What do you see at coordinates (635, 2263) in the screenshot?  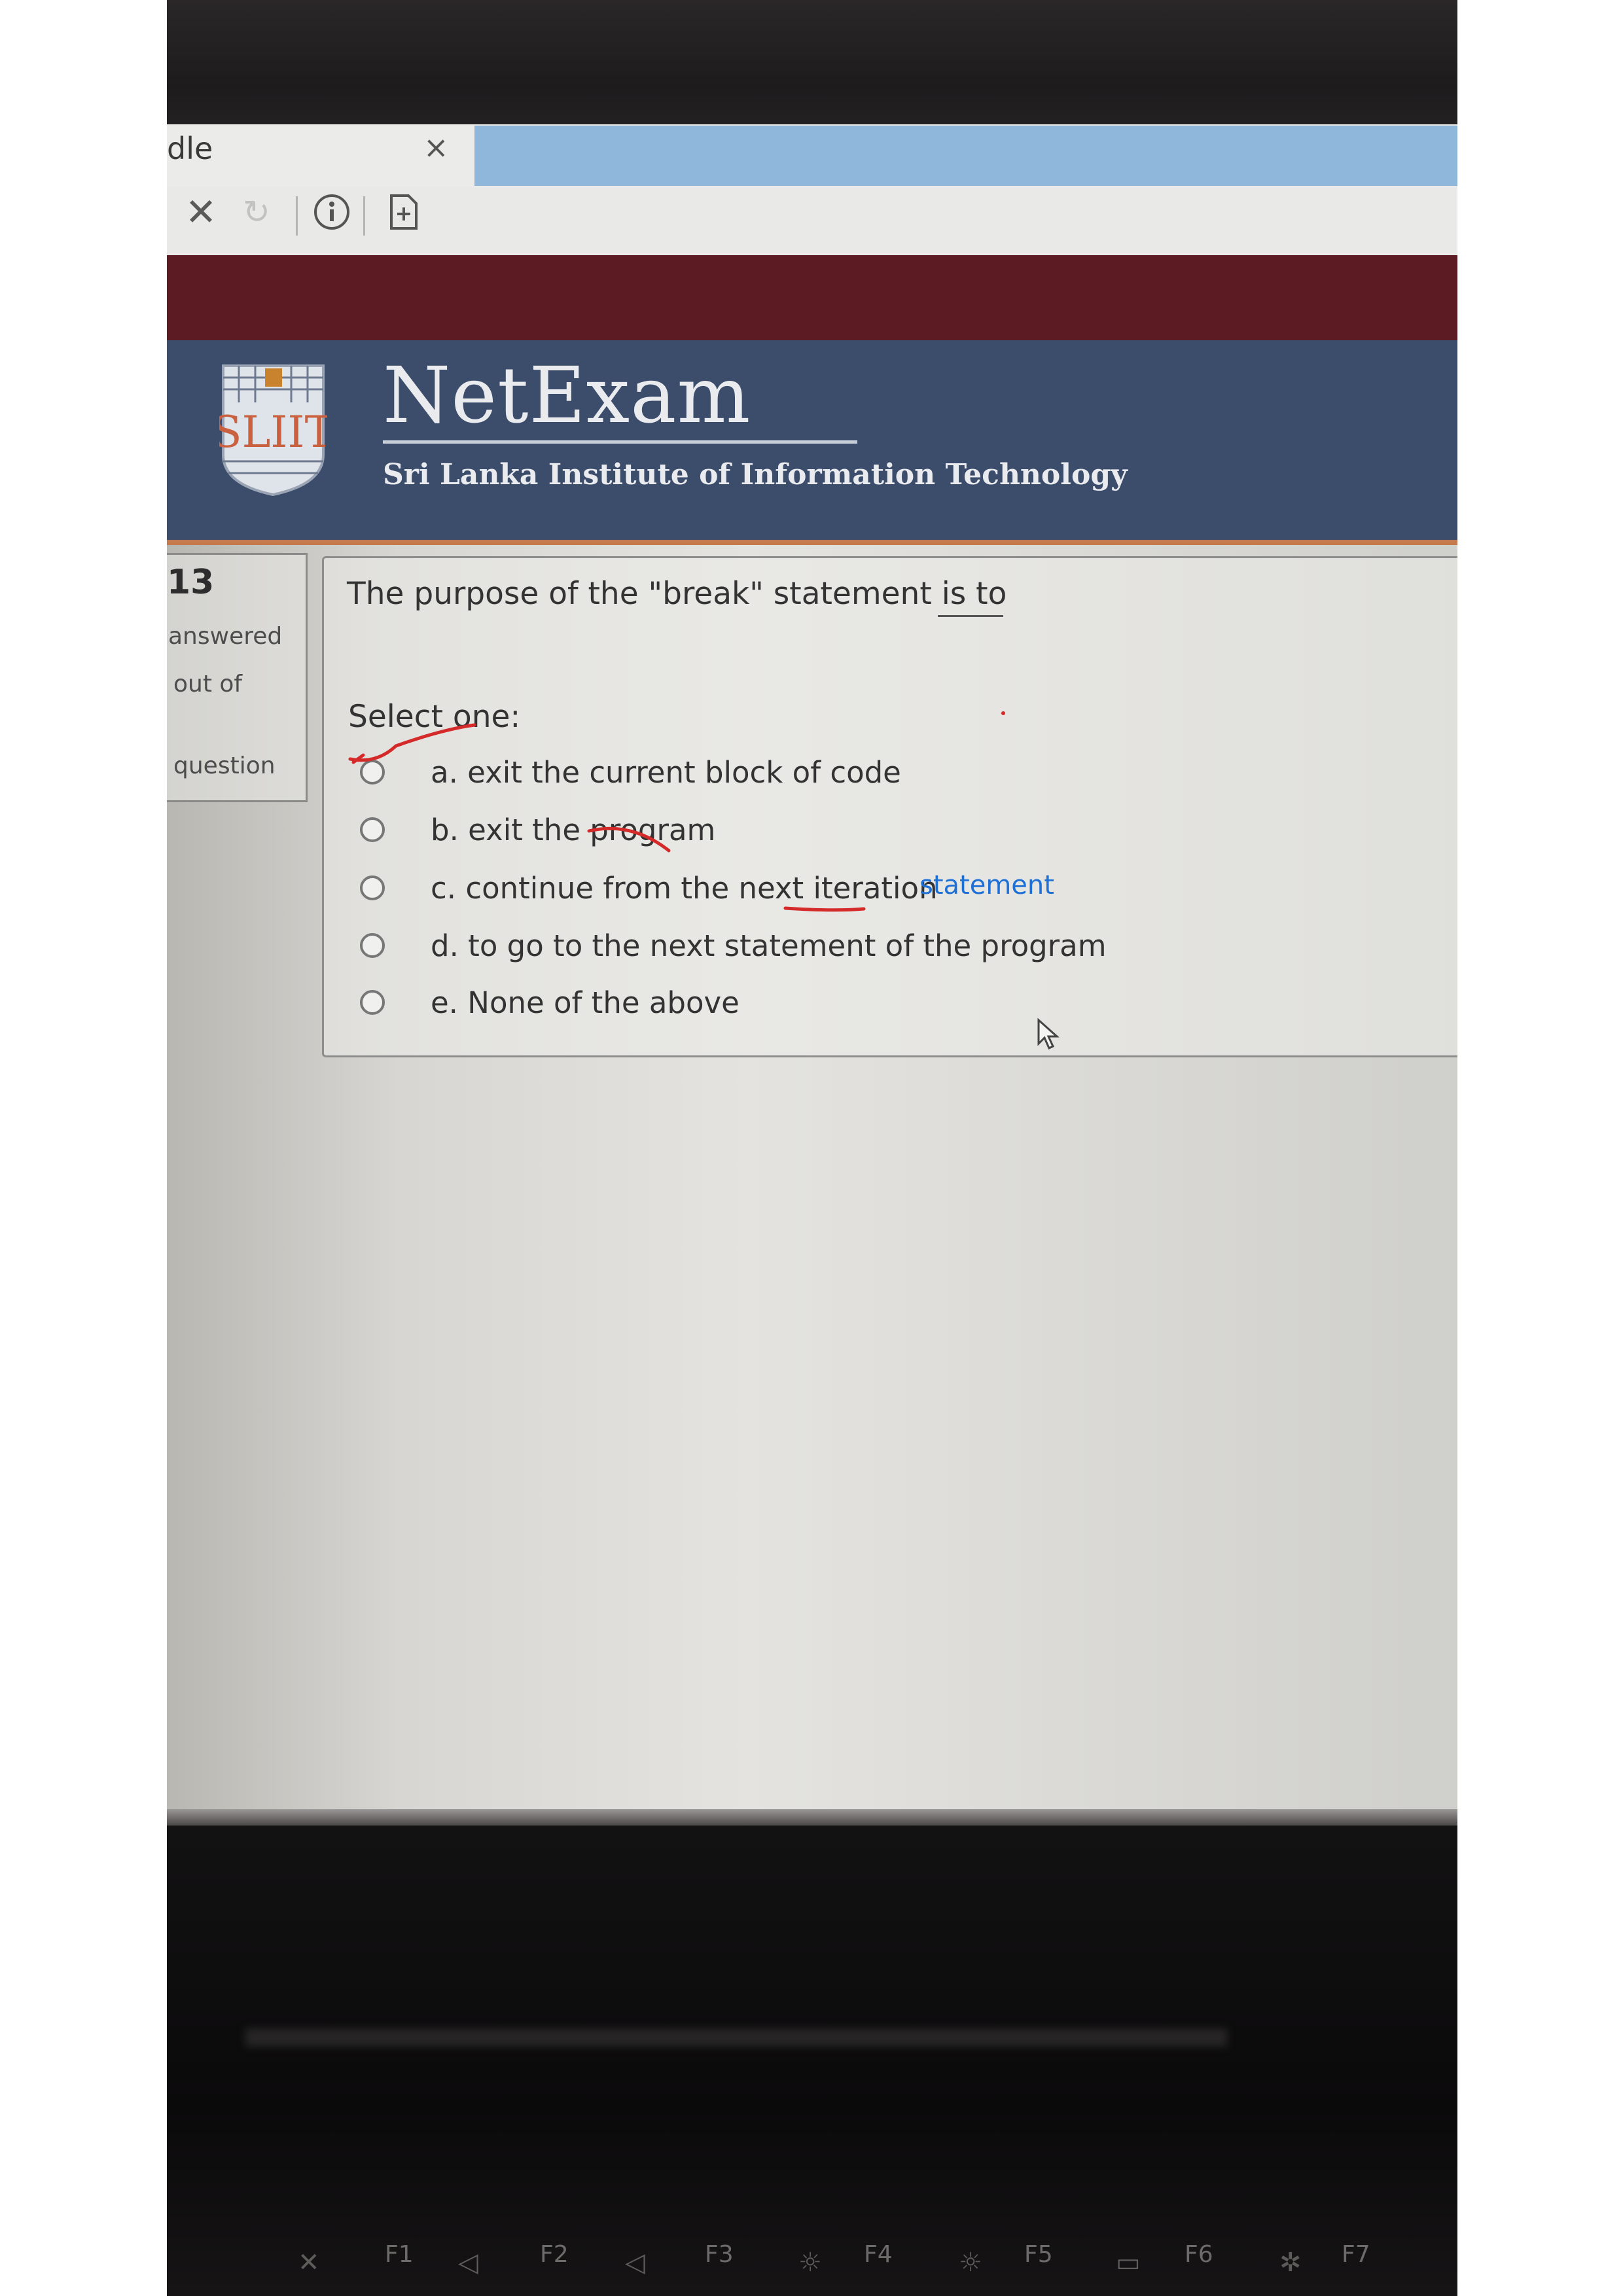 I see `volume-up-icon: ◁` at bounding box center [635, 2263].